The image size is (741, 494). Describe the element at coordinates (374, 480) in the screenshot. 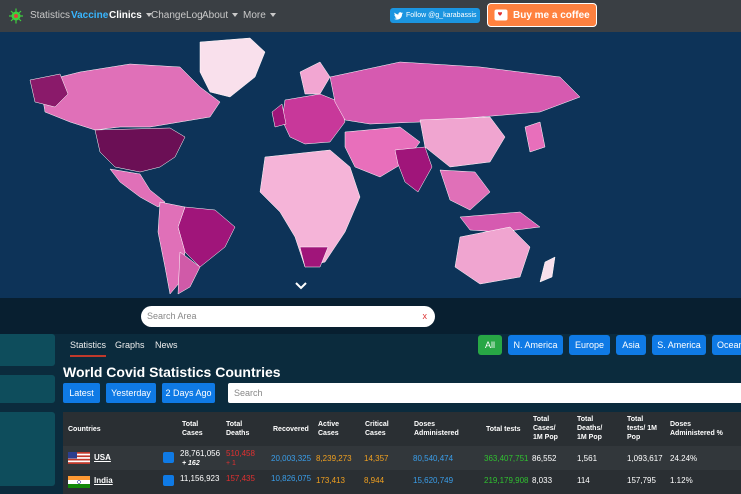

I see `critical-cases: 8,944` at that location.